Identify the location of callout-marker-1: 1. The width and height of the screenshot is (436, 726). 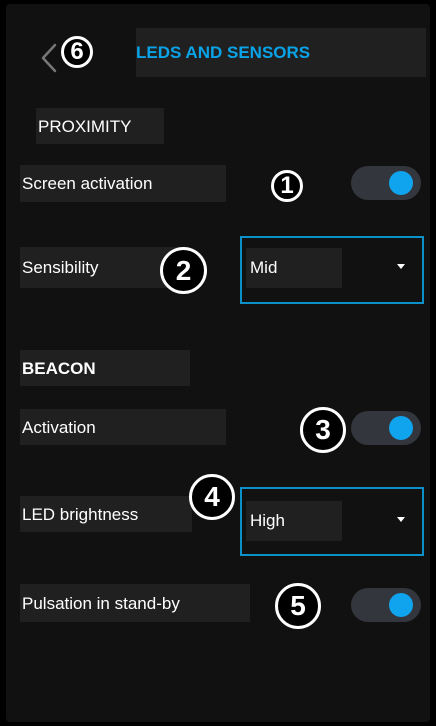
(287, 186).